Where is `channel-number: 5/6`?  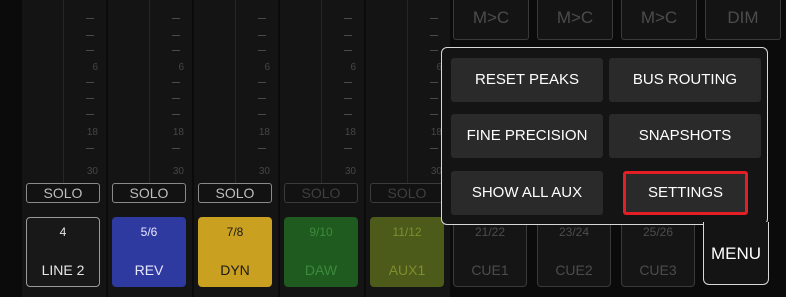 channel-number: 5/6 is located at coordinates (149, 232).